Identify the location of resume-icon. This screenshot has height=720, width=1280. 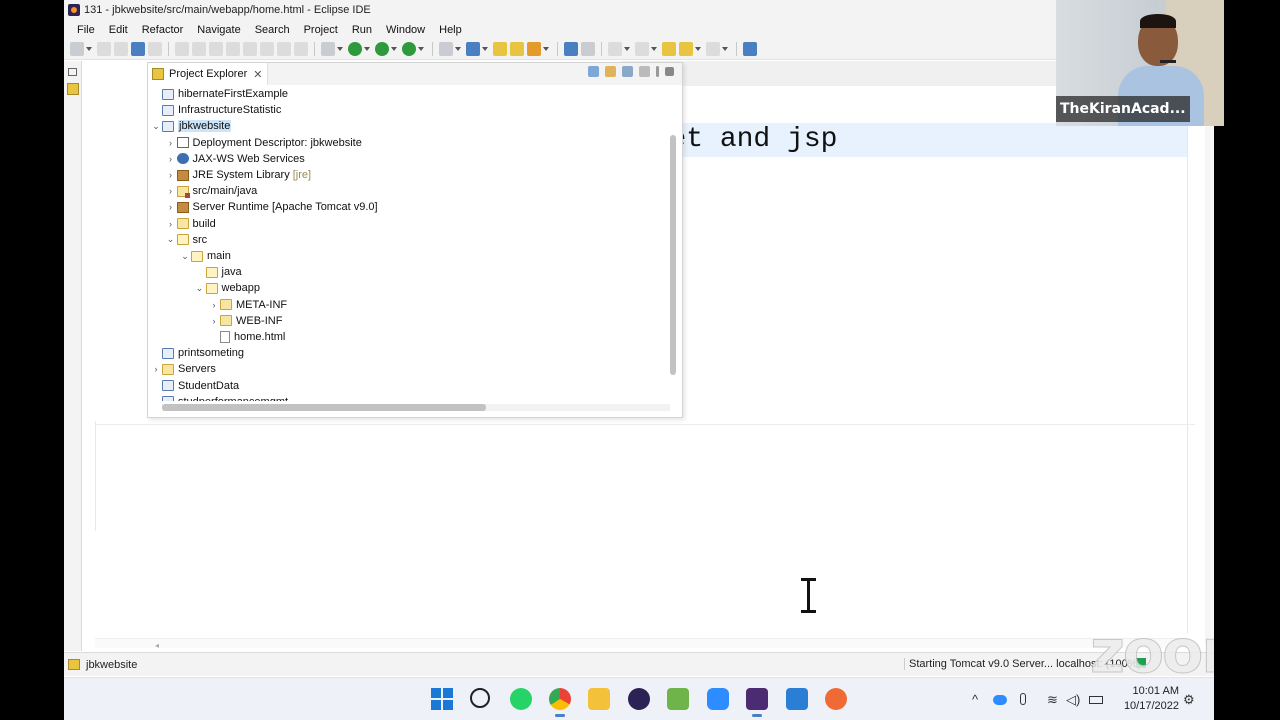
(182, 49).